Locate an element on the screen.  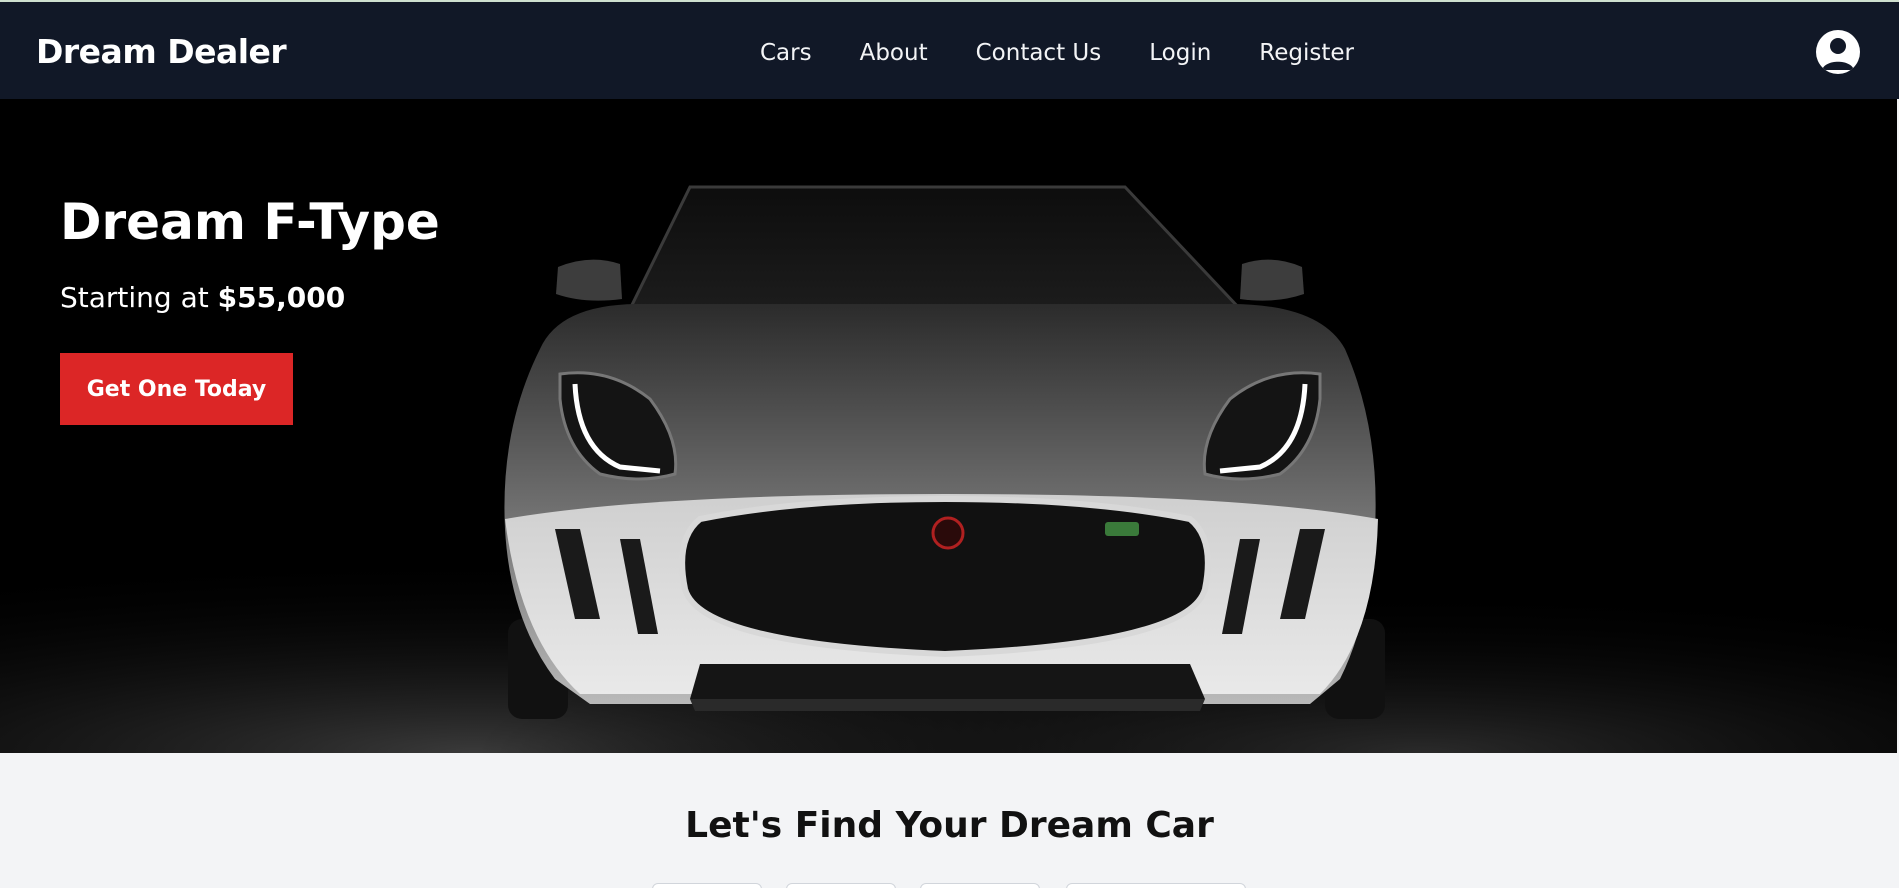
get-one-today-button: Get One Today is located at coordinates (176, 389).